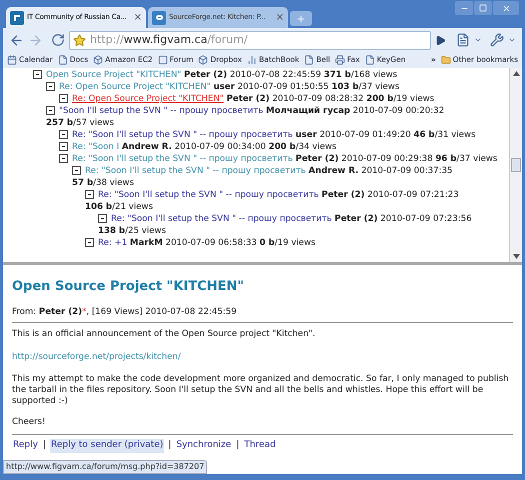 Image resolution: width=525 pixels, height=480 pixels. What do you see at coordinates (83, 183) in the screenshot?
I see `post-size: 57 b` at bounding box center [83, 183].